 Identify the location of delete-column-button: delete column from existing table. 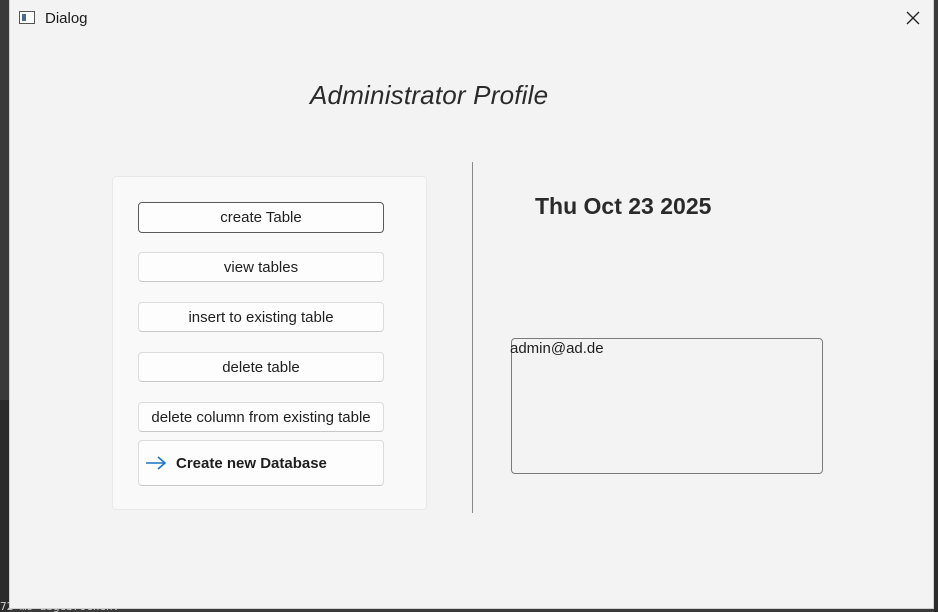
(261, 417).